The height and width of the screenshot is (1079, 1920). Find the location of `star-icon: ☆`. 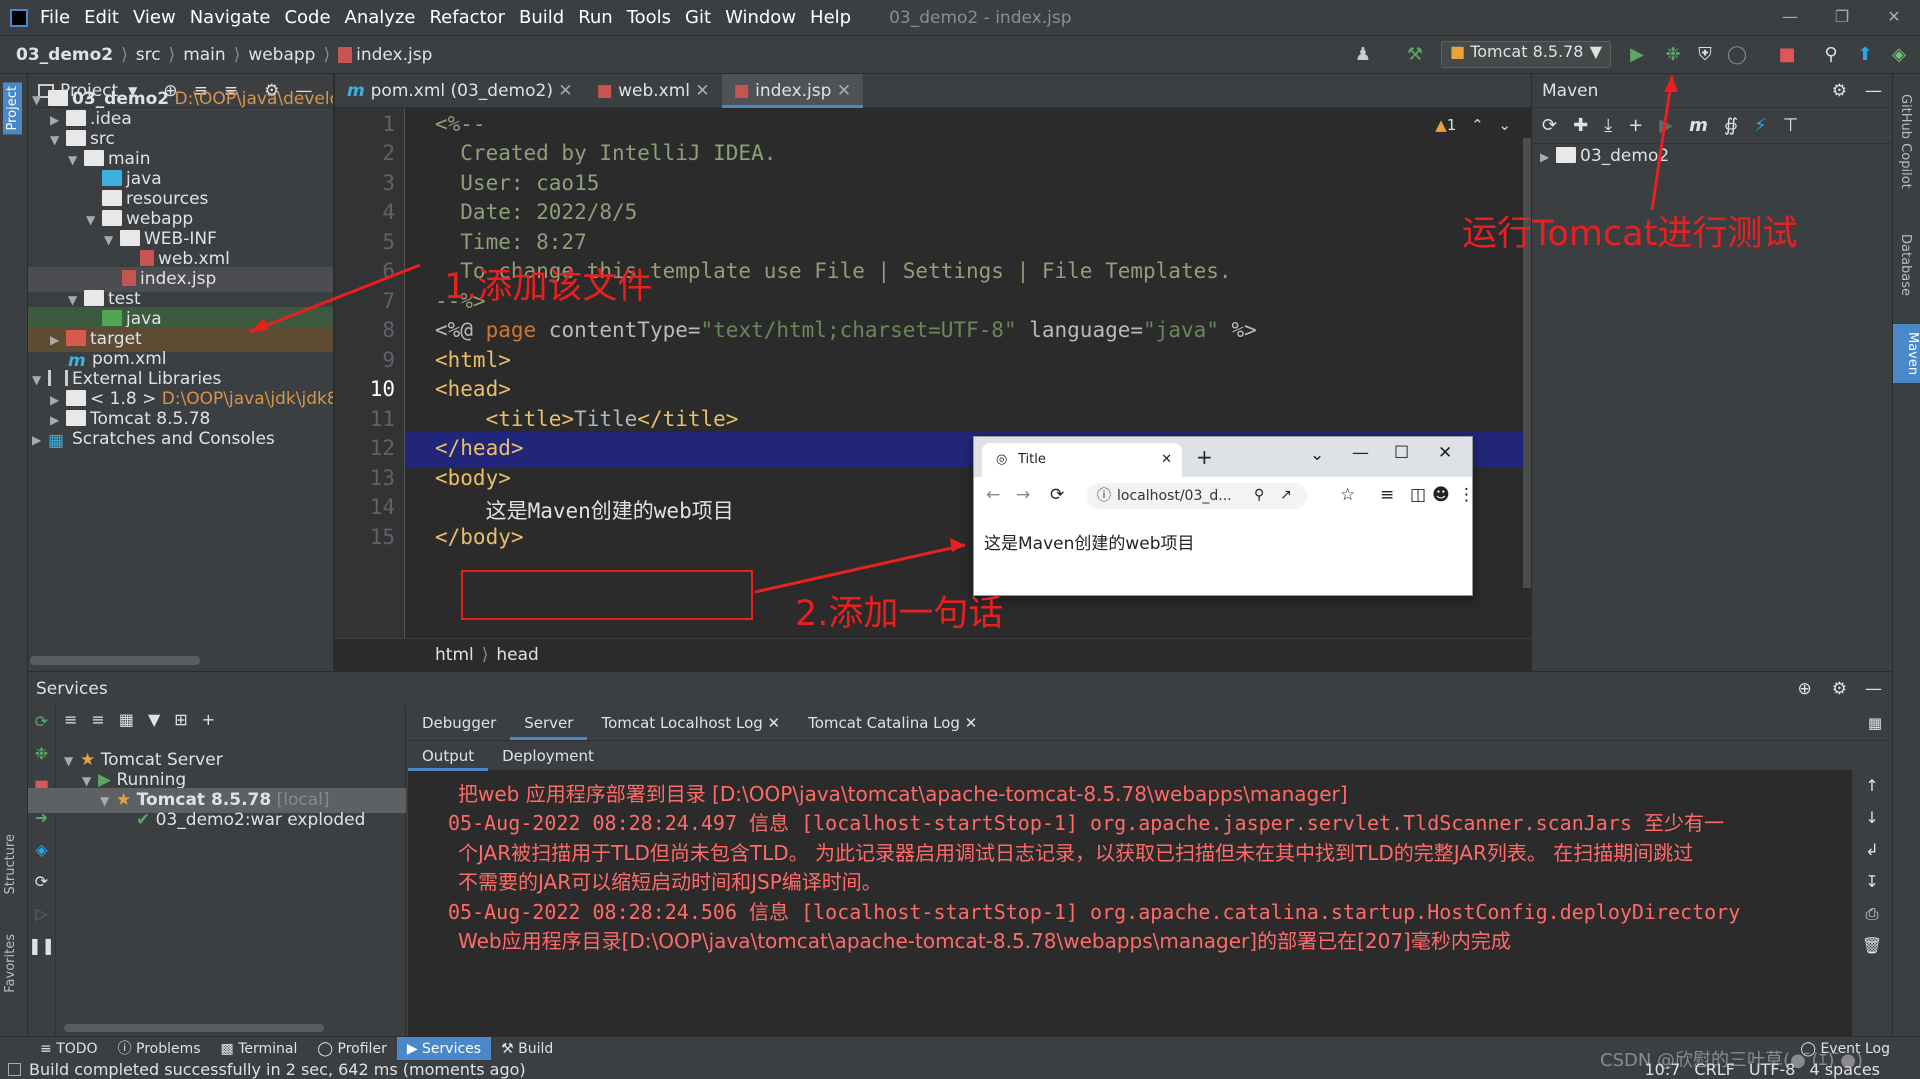

star-icon: ☆ is located at coordinates (1347, 495).